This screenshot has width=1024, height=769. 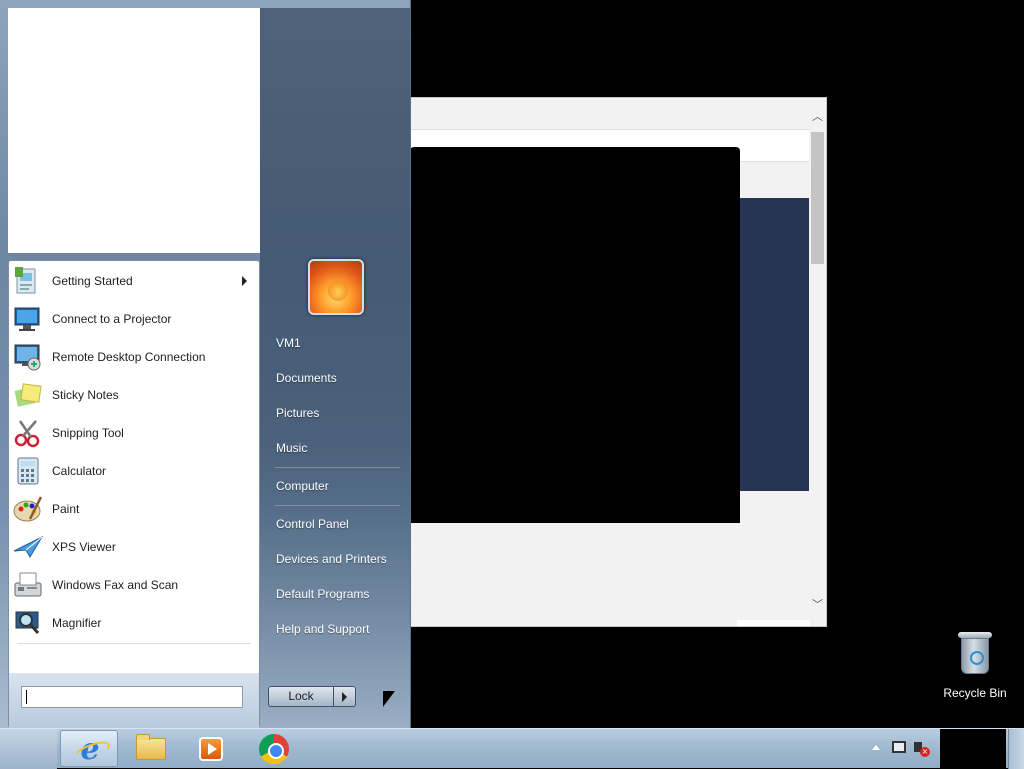 I want to click on recycle-bin-icon, so click(x=975, y=653).